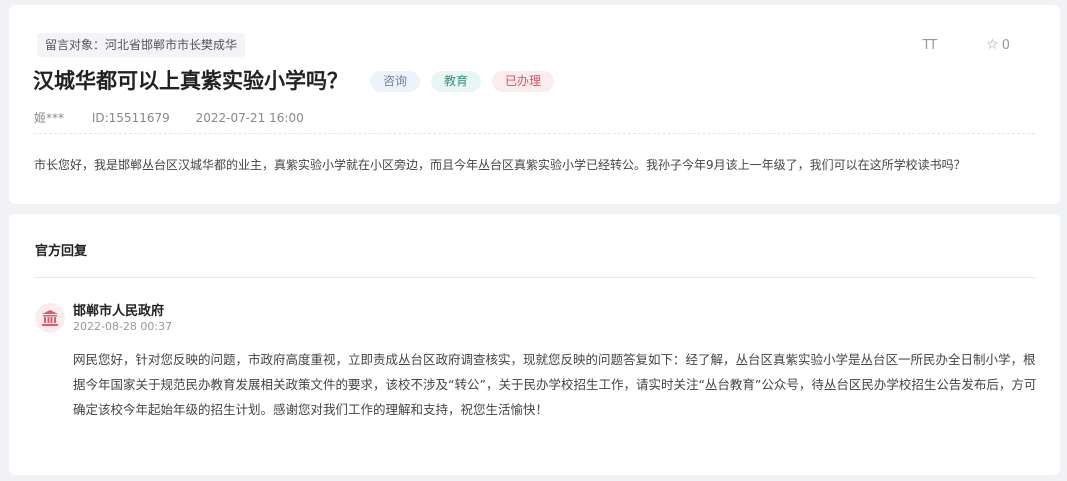 This screenshot has height=481, width=1067. Describe the element at coordinates (130, 118) in the screenshot. I see `question-id: ID:15511679` at that location.